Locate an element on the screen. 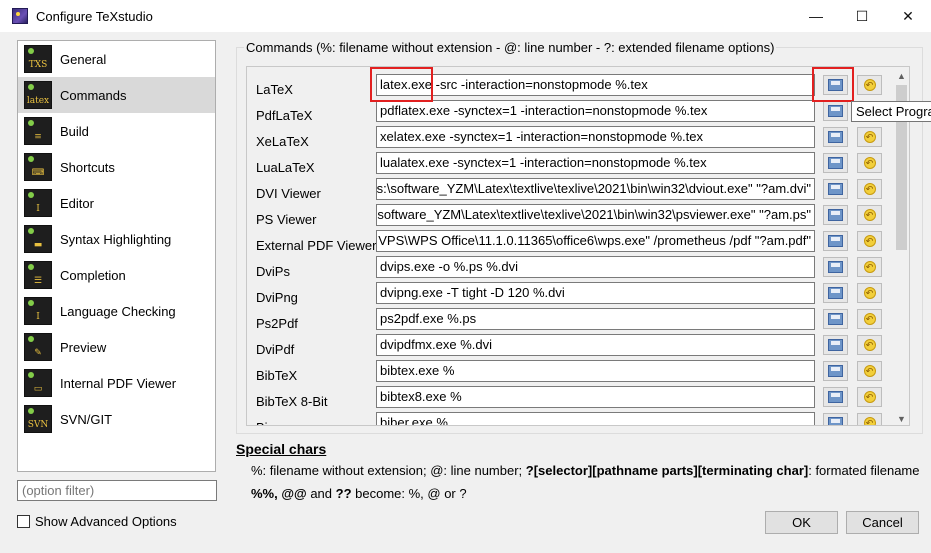 This screenshot has width=931, height=553. maximize-button: ☐ is located at coordinates (862, 16).